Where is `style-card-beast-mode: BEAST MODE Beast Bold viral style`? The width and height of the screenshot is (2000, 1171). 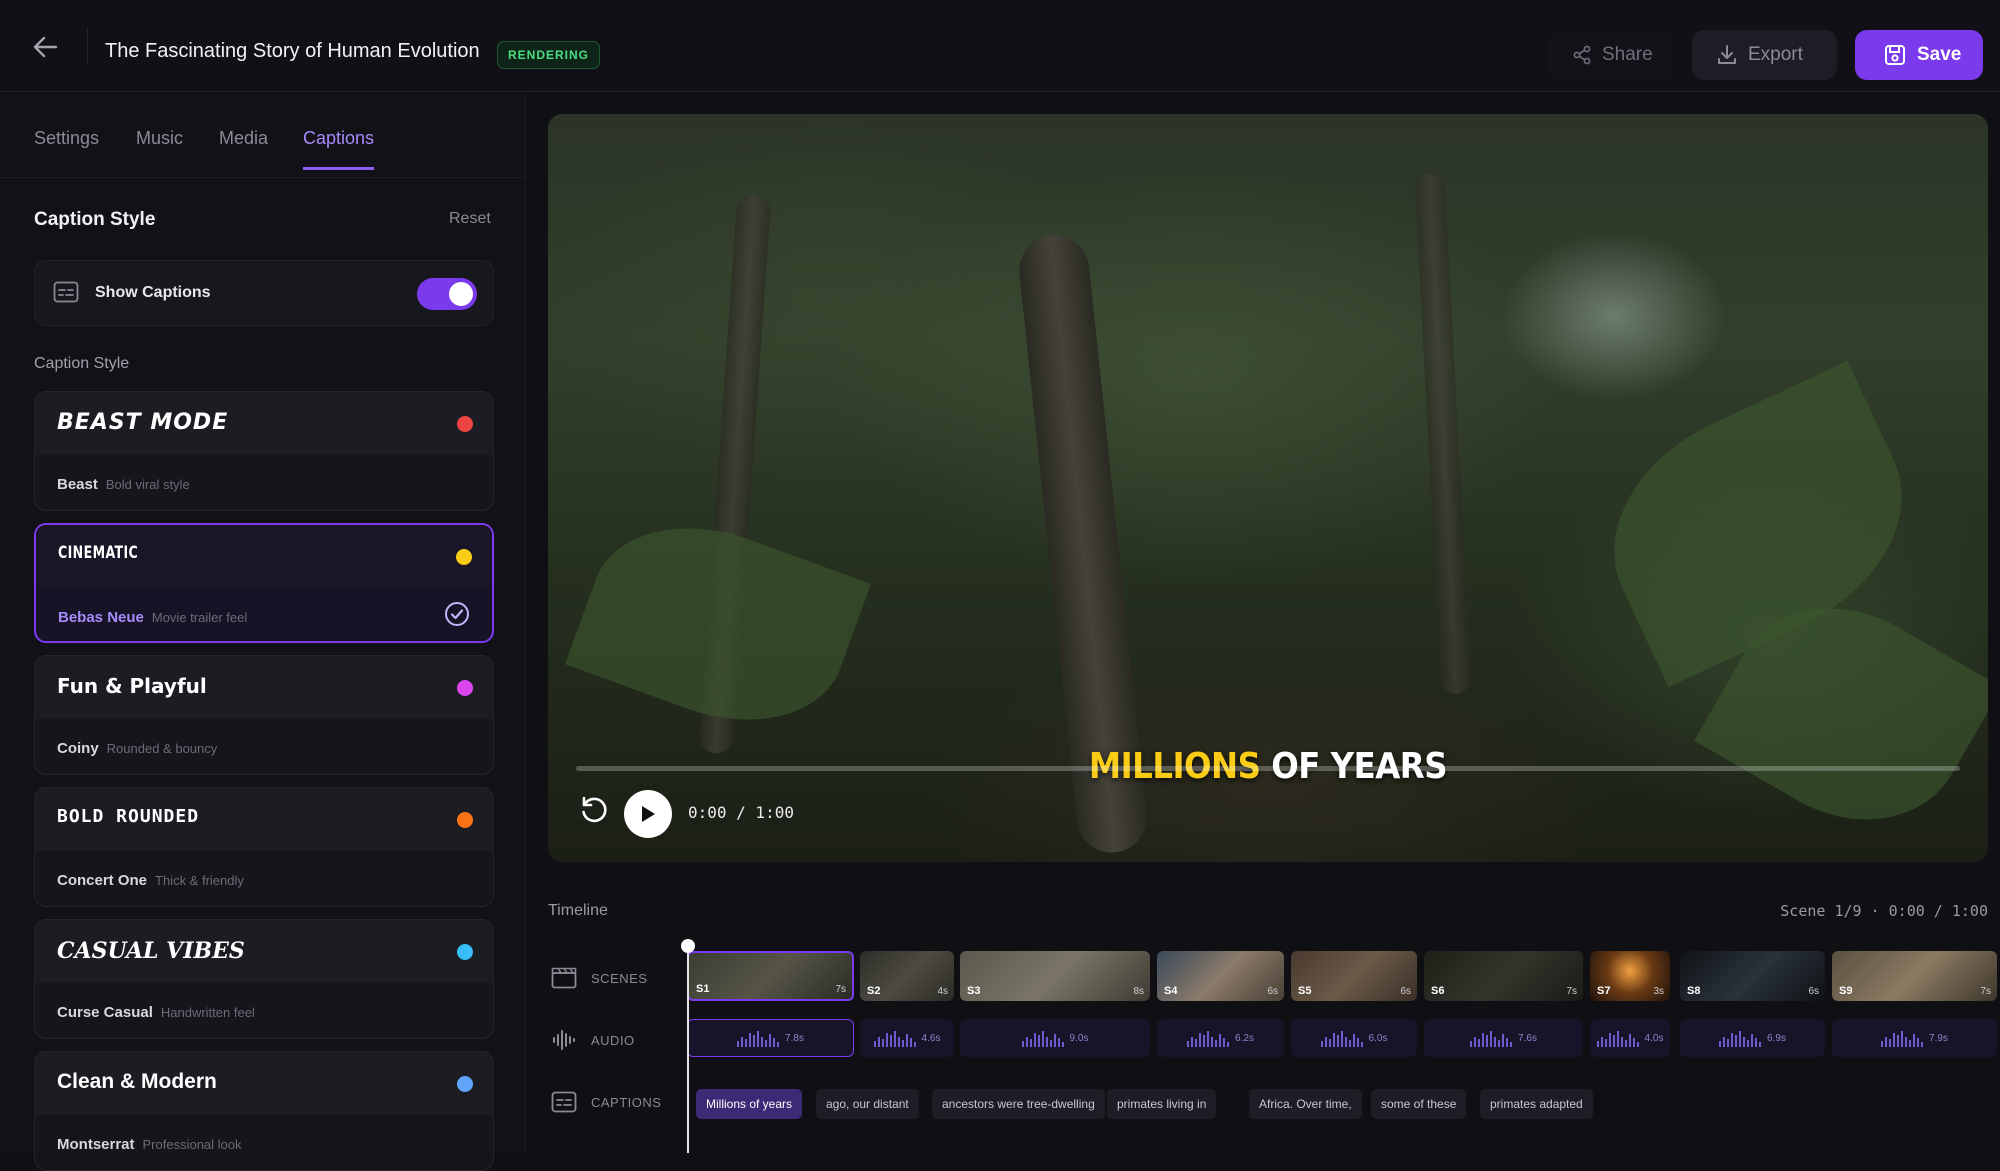
style-card-beast-mode: BEAST MODE Beast Bold viral style is located at coordinates (264, 451).